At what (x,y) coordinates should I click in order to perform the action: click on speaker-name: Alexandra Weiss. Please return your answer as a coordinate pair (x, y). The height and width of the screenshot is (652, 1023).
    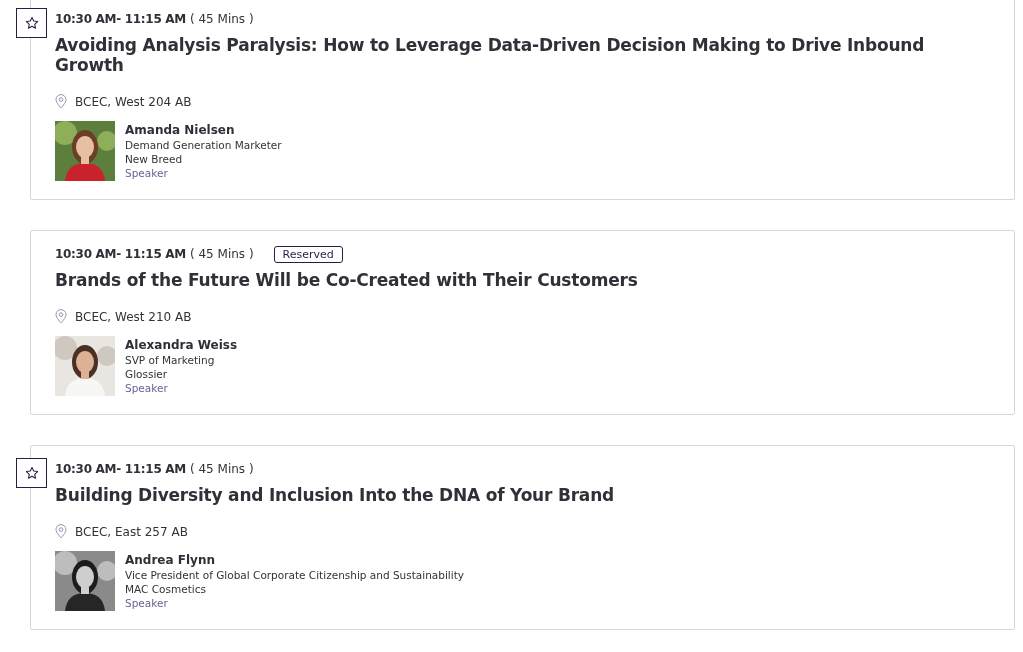
    Looking at the image, I should click on (181, 345).